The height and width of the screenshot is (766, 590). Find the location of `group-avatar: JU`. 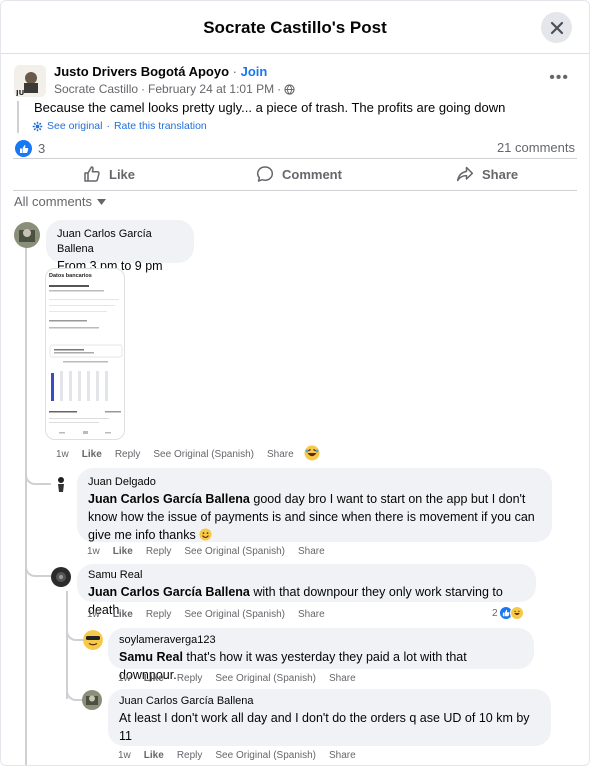

group-avatar: JU is located at coordinates (30, 81).